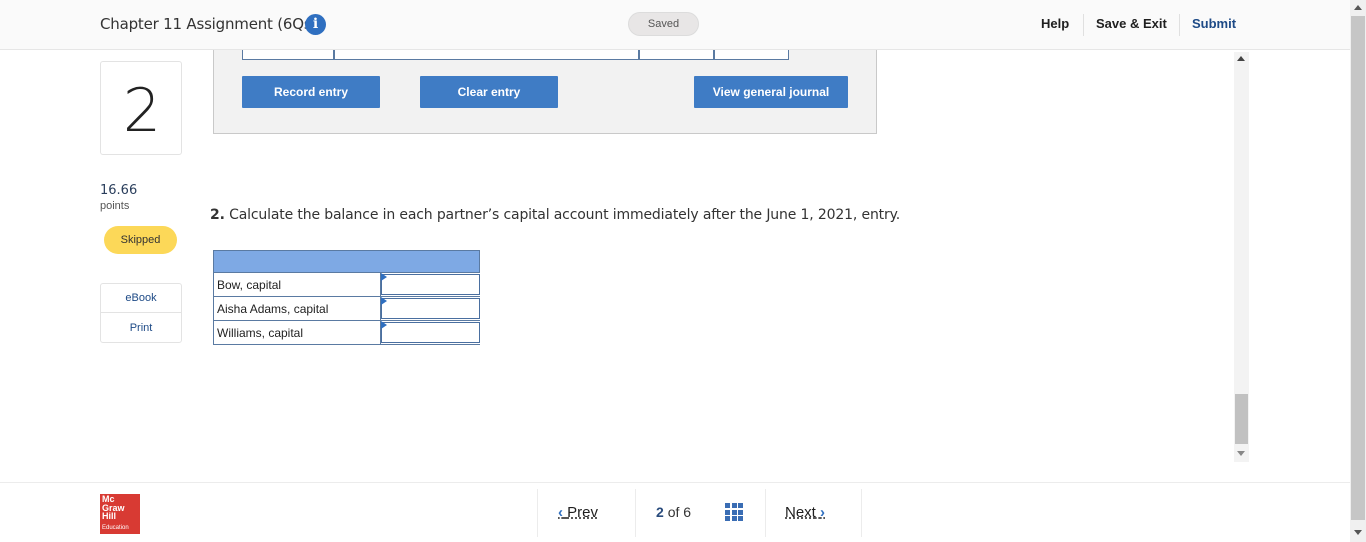 Image resolution: width=1366 pixels, height=542 pixels. I want to click on logo-subtext: Education, so click(115, 528).